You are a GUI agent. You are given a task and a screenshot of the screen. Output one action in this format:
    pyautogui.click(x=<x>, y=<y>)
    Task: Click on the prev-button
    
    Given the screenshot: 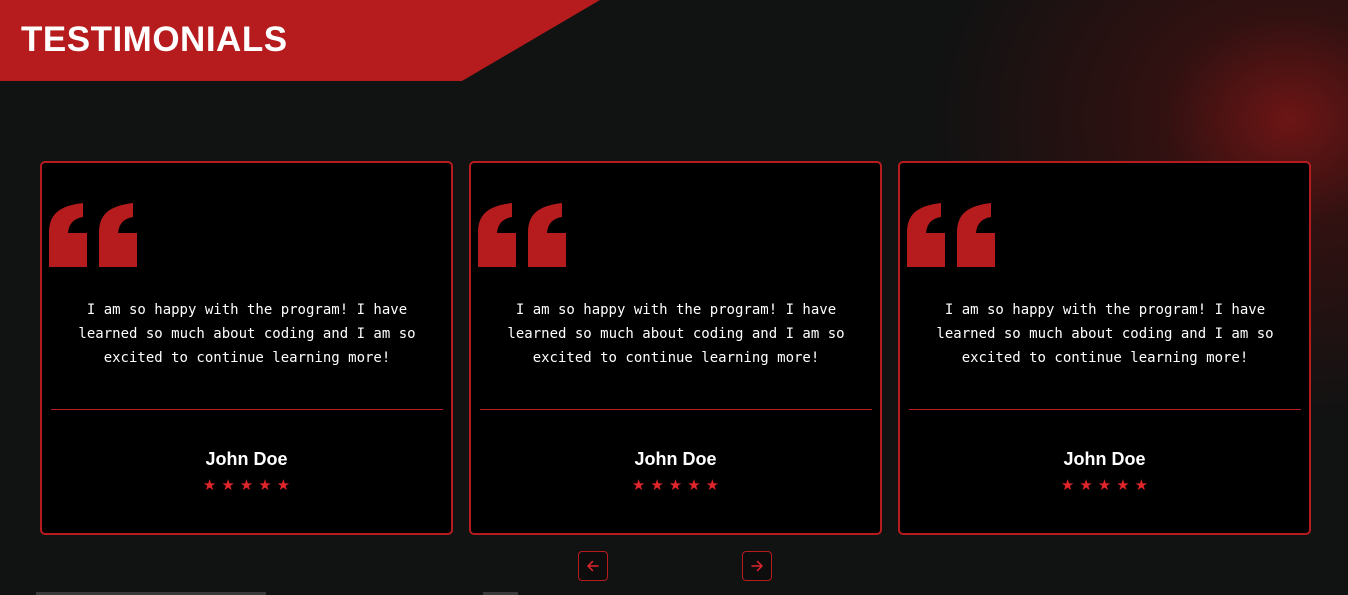 What is the action you would take?
    pyautogui.click(x=593, y=566)
    